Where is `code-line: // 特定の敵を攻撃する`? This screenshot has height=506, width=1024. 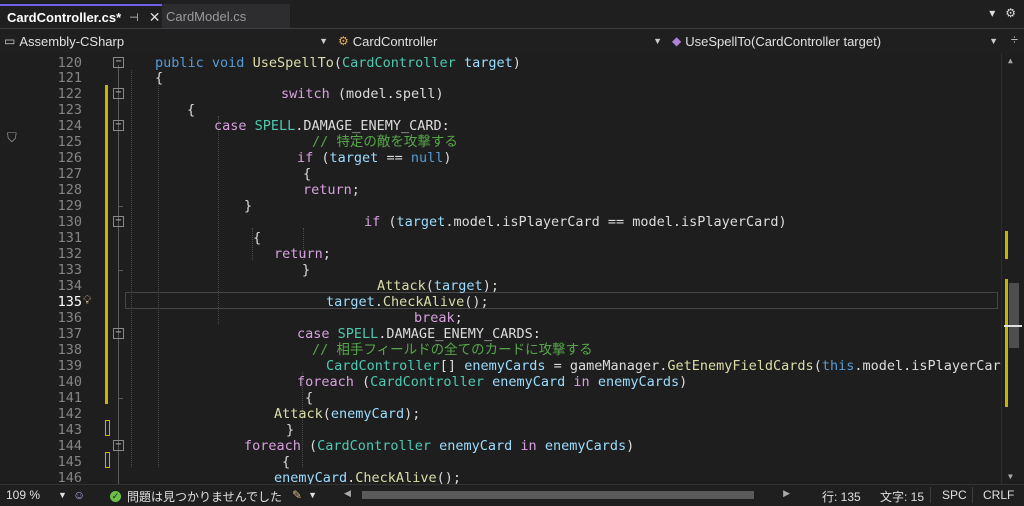
code-line: // 特定の敵を攻撃する is located at coordinates (385, 142).